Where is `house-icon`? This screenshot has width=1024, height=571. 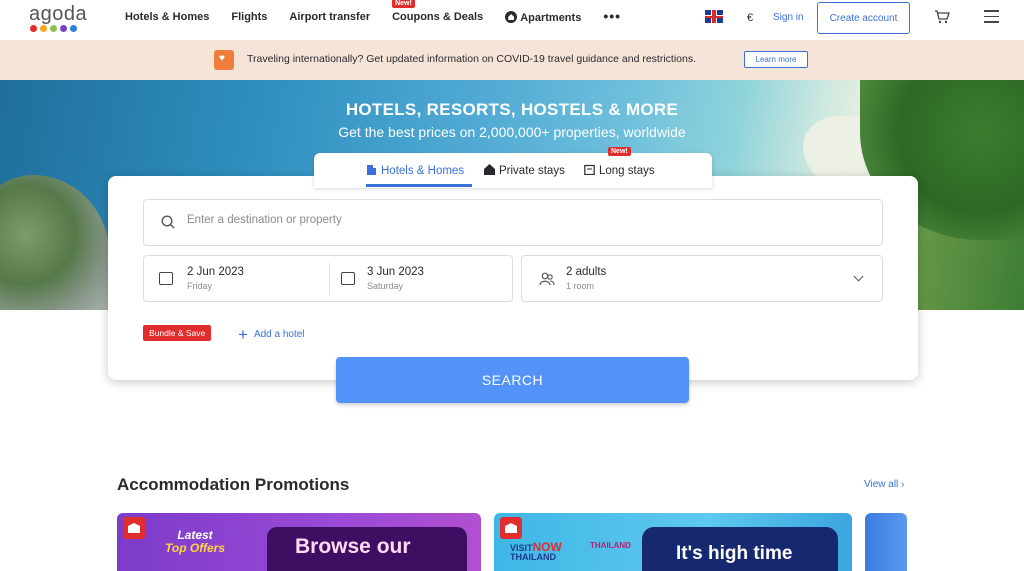 house-icon is located at coordinates (489, 169).